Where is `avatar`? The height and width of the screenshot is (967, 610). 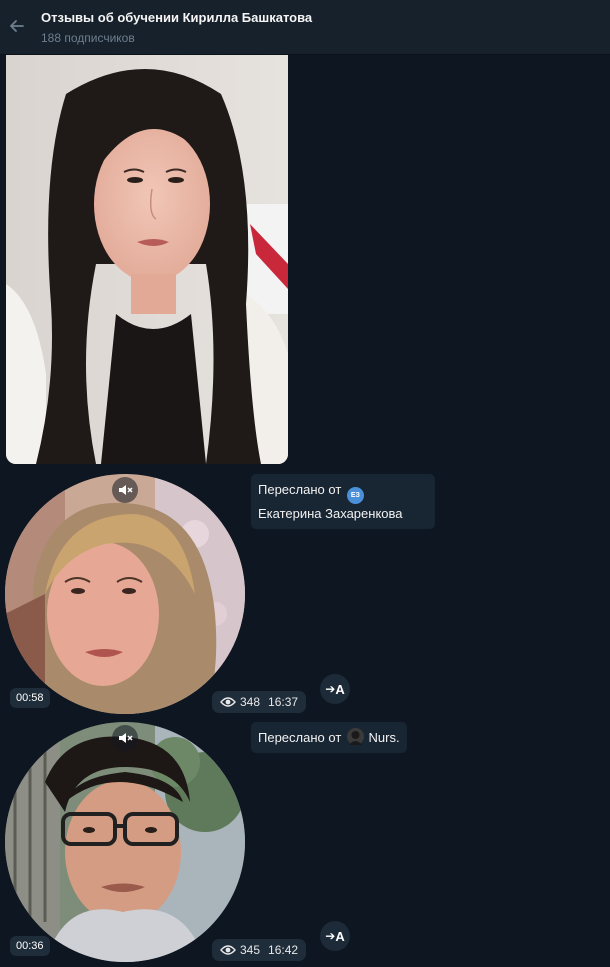 avatar is located at coordinates (355, 736).